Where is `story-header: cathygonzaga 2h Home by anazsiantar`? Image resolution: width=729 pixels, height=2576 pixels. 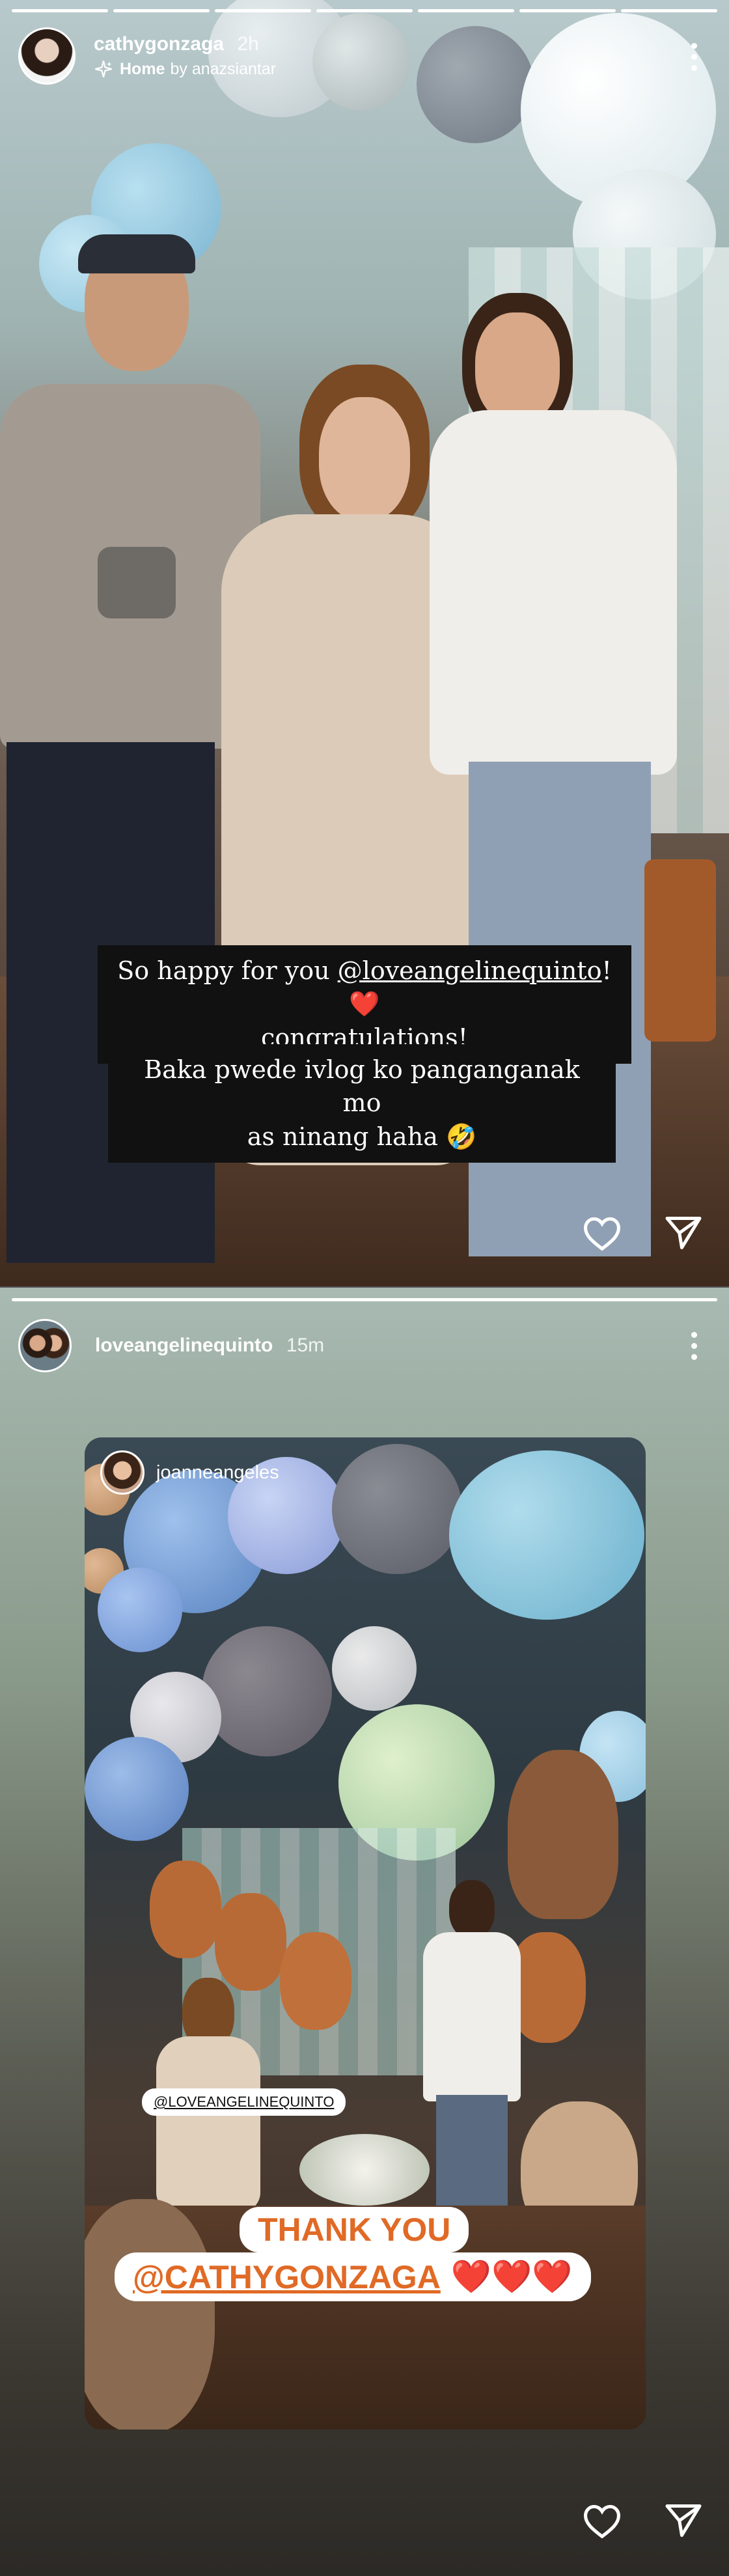
story-header: cathygonzaga 2h Home by anazsiantar is located at coordinates (147, 56).